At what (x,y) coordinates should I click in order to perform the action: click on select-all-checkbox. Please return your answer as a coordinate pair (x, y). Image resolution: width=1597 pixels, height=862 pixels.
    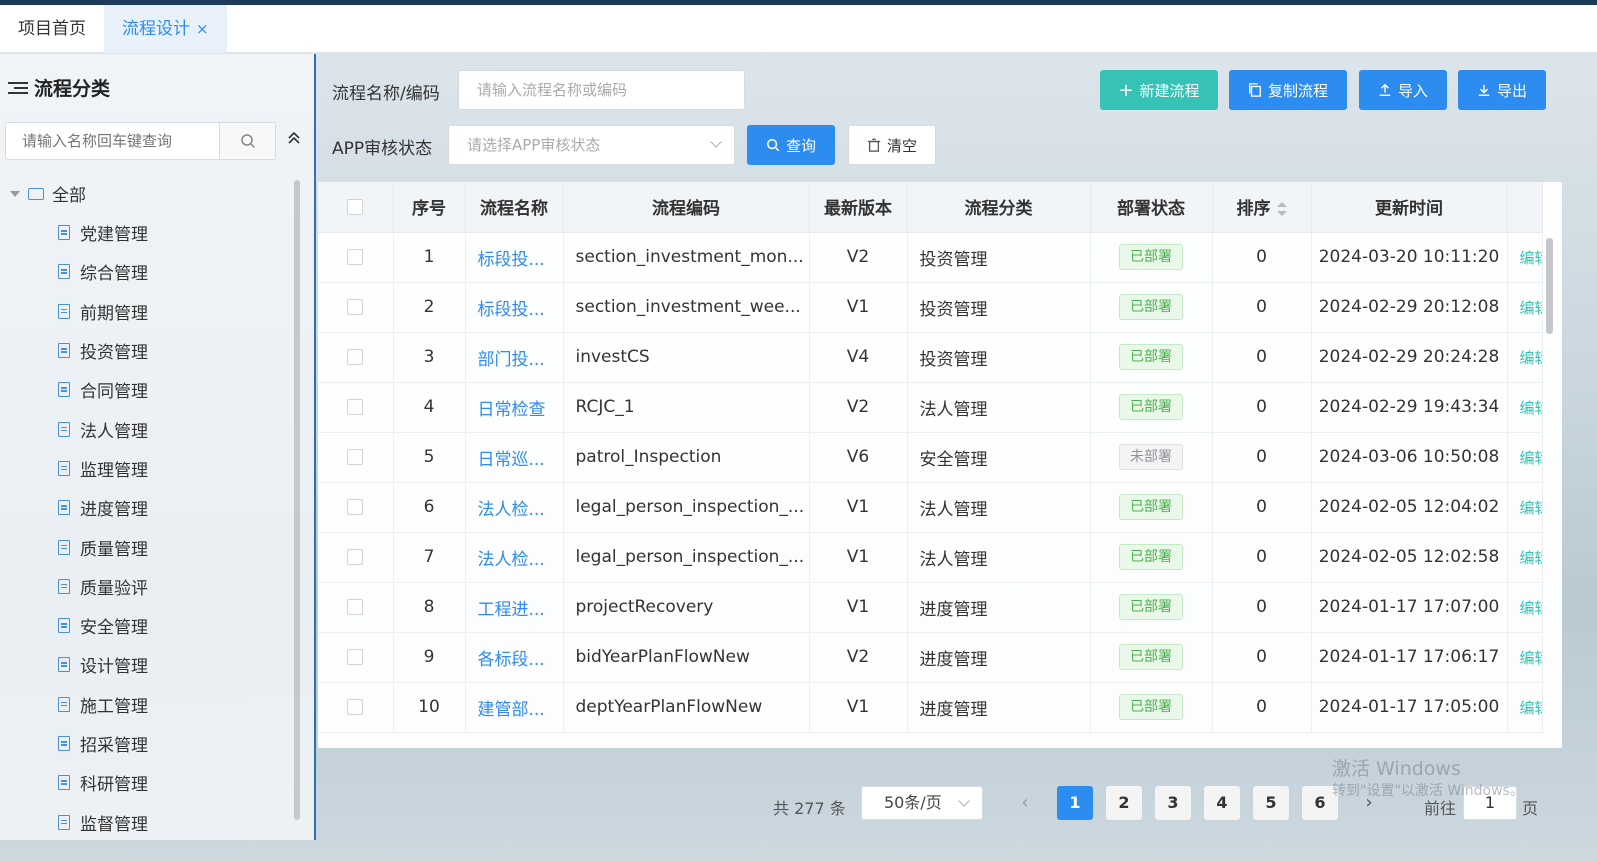
    Looking at the image, I should click on (355, 206).